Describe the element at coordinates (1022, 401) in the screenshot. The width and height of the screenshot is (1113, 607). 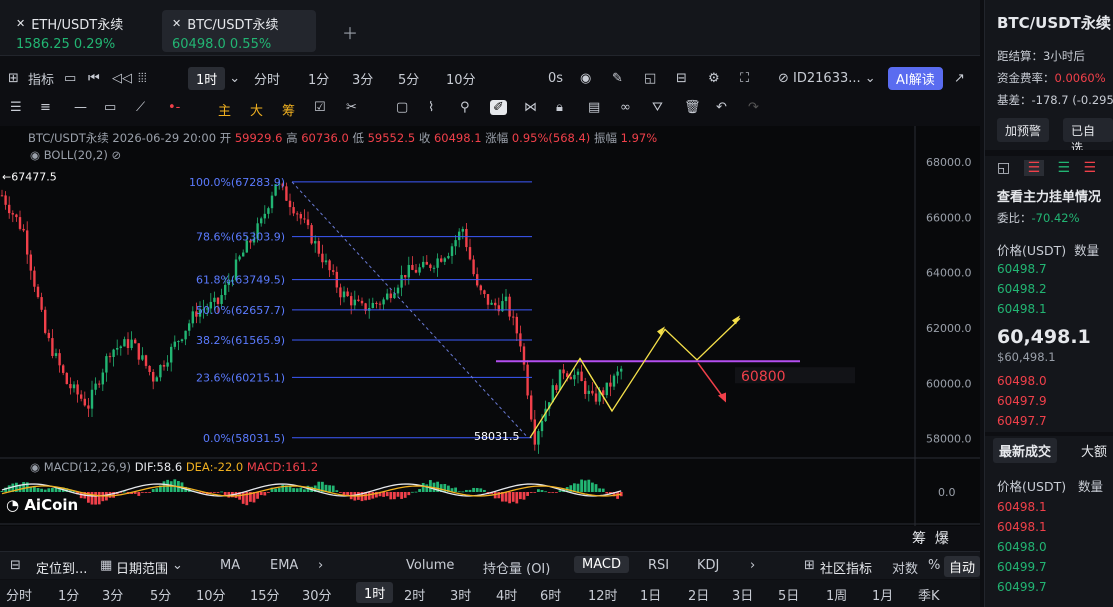
I see `orderbook-row: 60497.9` at that location.